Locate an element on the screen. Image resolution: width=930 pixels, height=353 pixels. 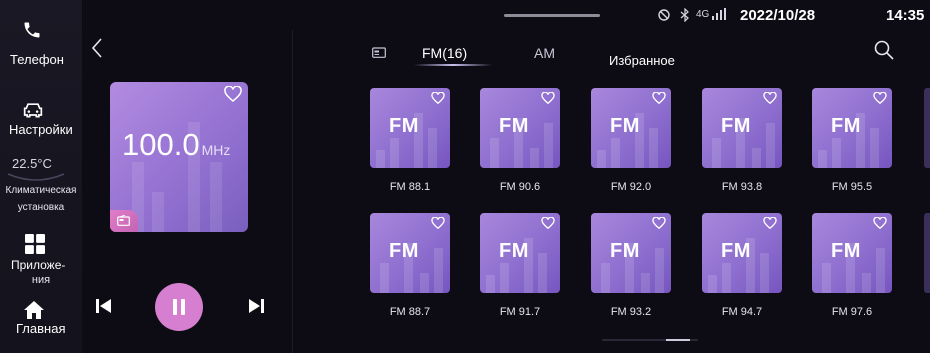
station-label: FM 94.7 is located at coordinates (742, 312).